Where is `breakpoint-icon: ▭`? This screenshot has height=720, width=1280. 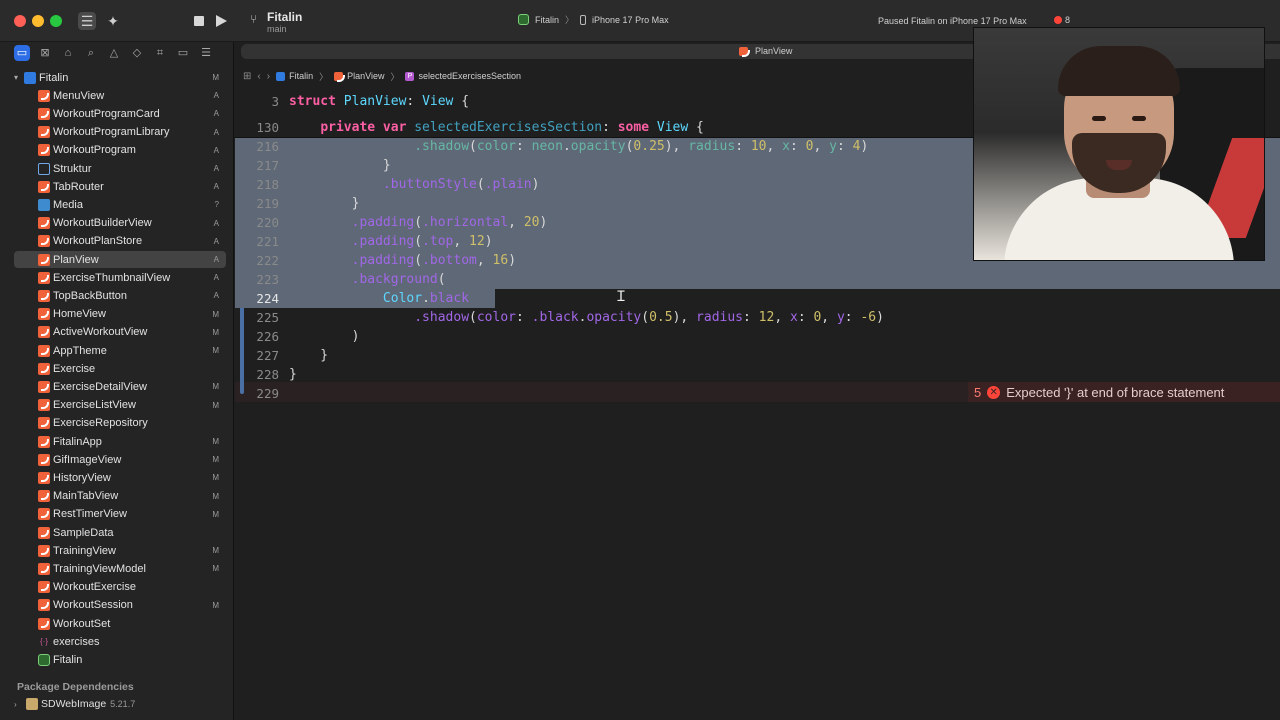 breakpoint-icon: ▭ is located at coordinates (183, 53).